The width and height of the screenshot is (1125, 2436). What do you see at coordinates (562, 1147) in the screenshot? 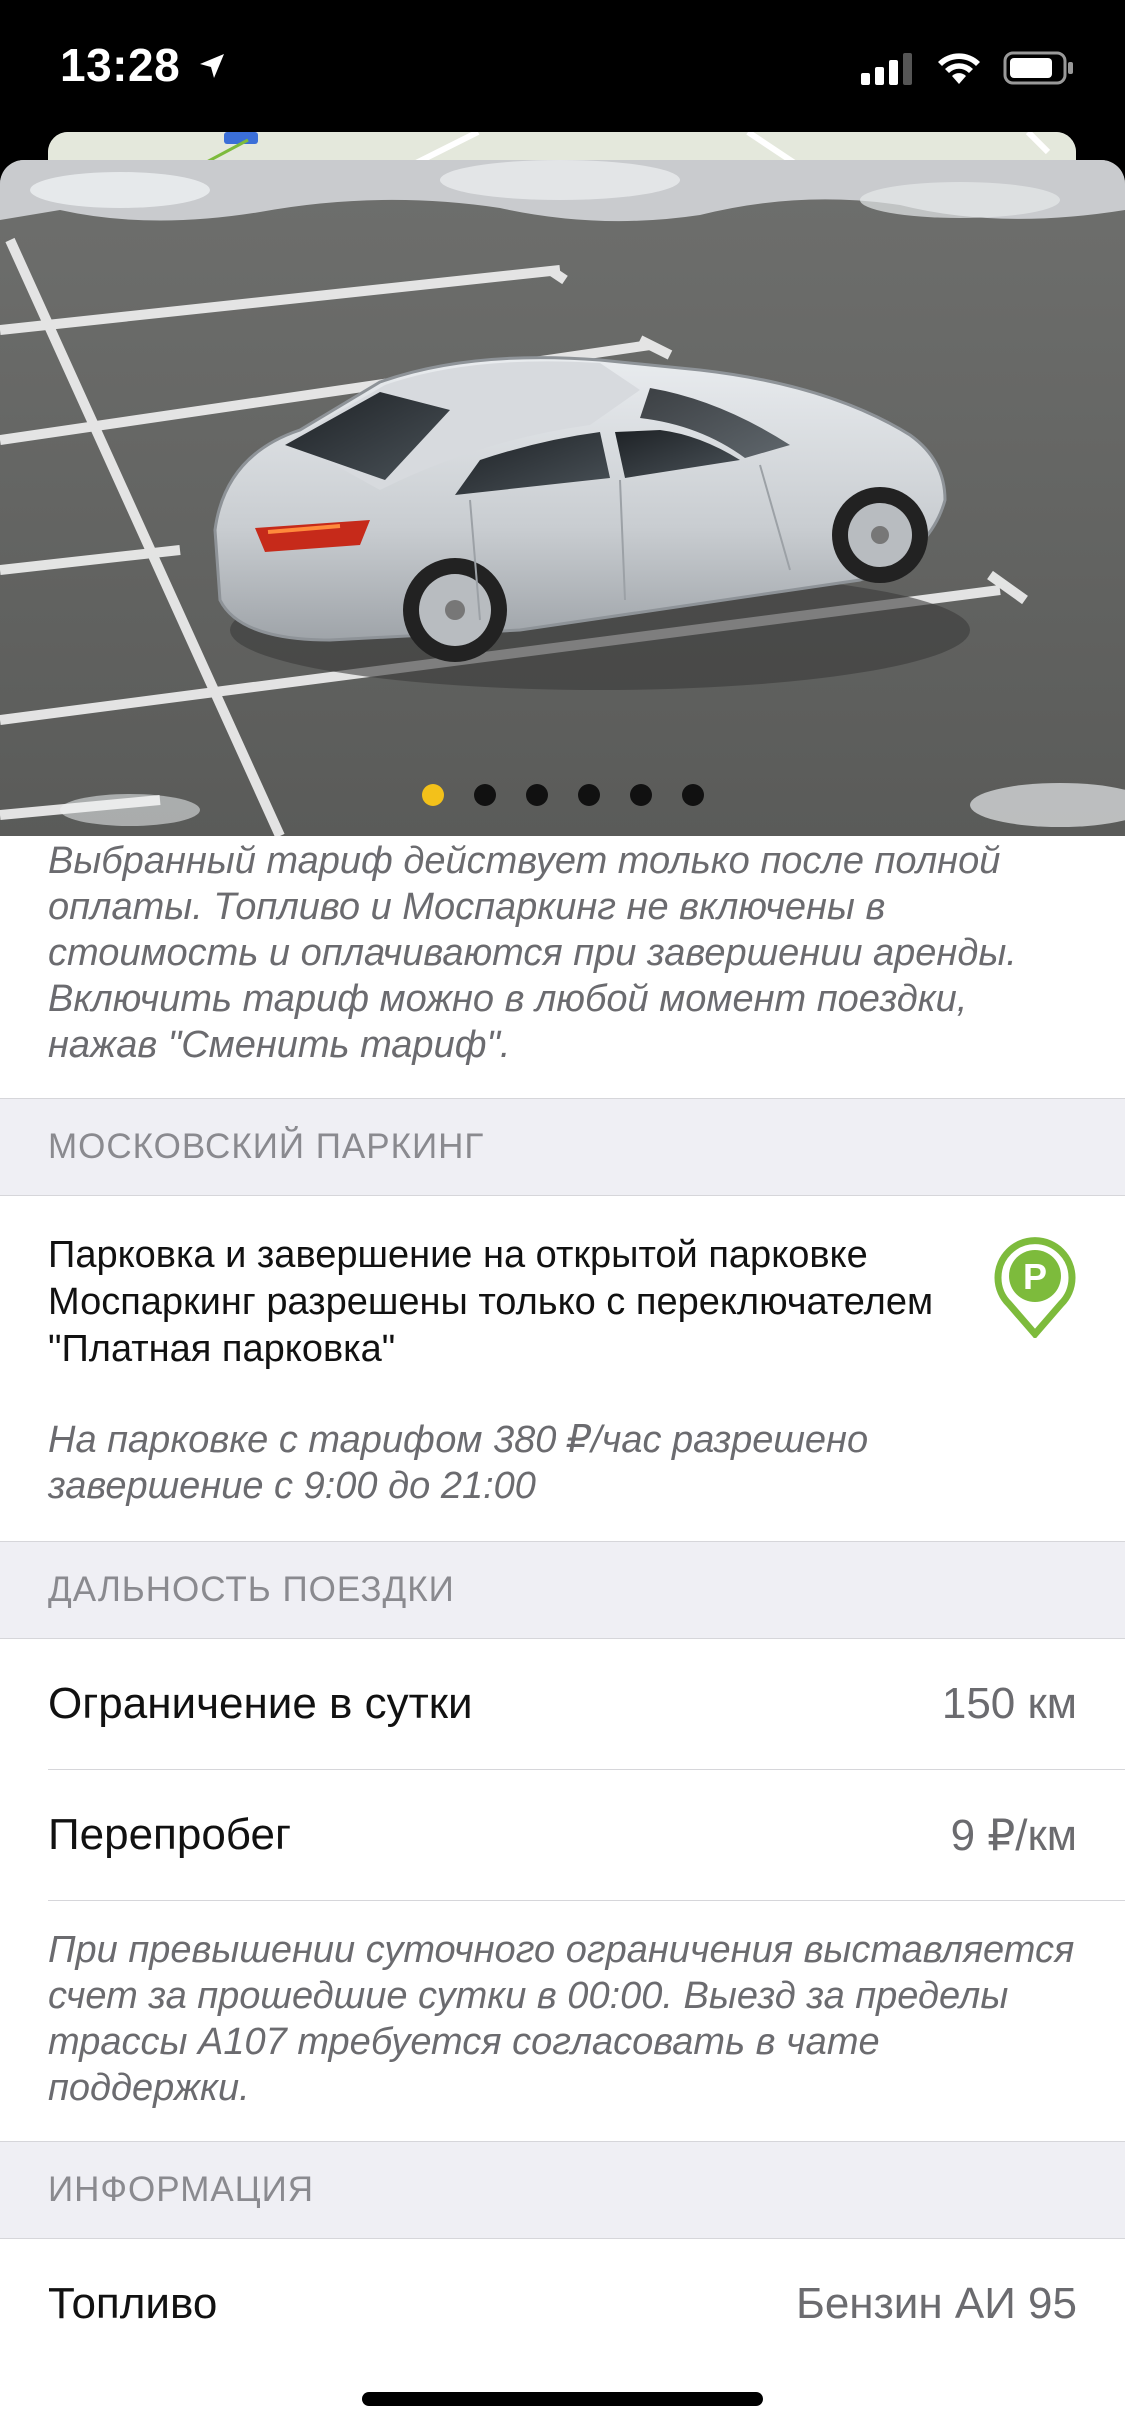
I see `section-header-parking: МОСКОВСКИЙ ПАРКИНГ` at bounding box center [562, 1147].